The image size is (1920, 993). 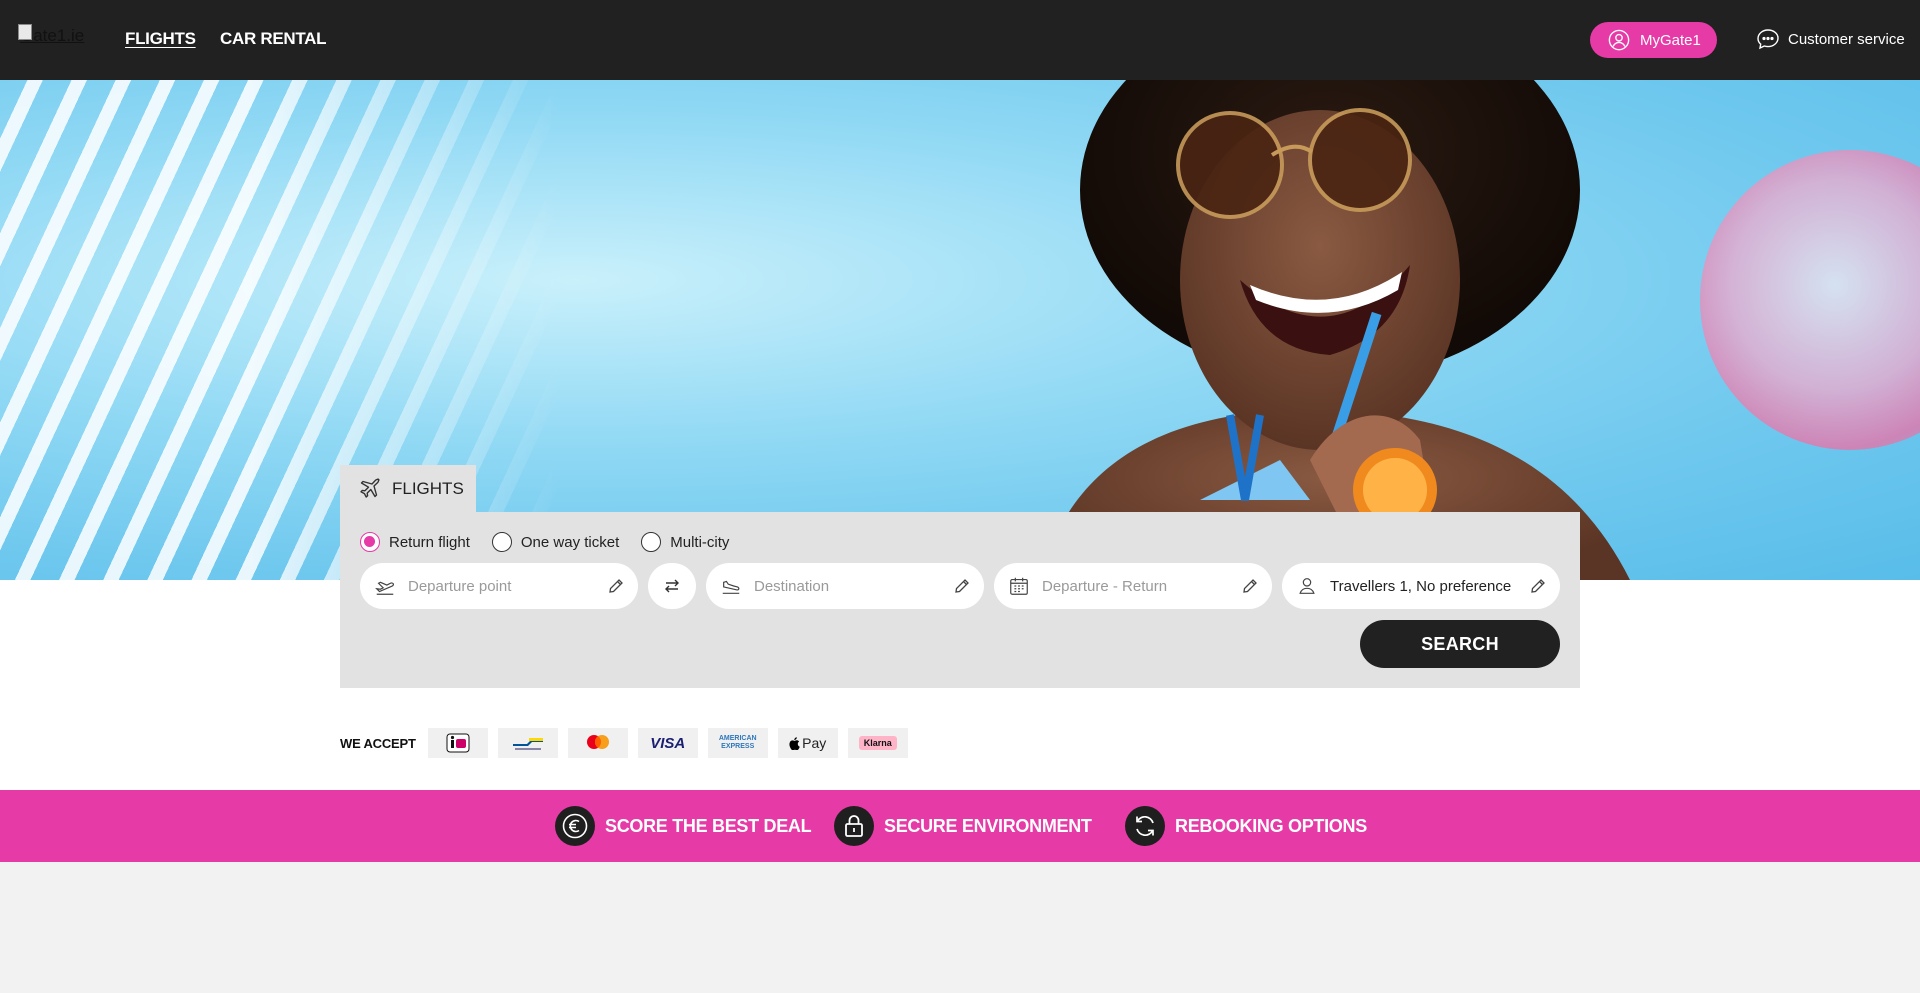 What do you see at coordinates (1670, 40) in the screenshot?
I see `mygate-label: MyGate1` at bounding box center [1670, 40].